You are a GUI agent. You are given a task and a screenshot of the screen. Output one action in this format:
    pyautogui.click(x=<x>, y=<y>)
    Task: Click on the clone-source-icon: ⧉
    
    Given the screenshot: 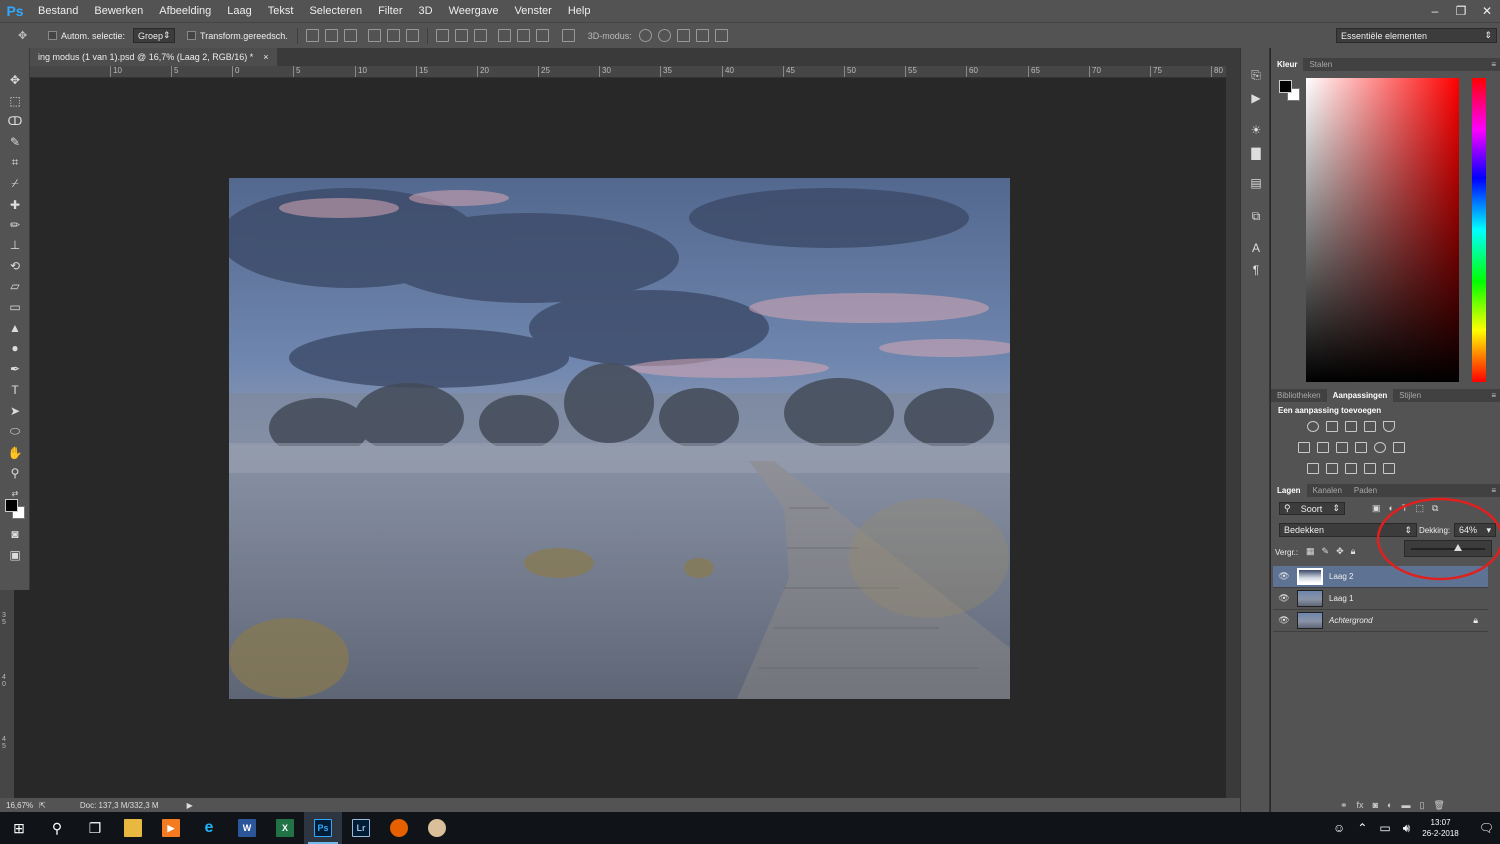 What is the action you would take?
    pyautogui.click(x=1256, y=216)
    